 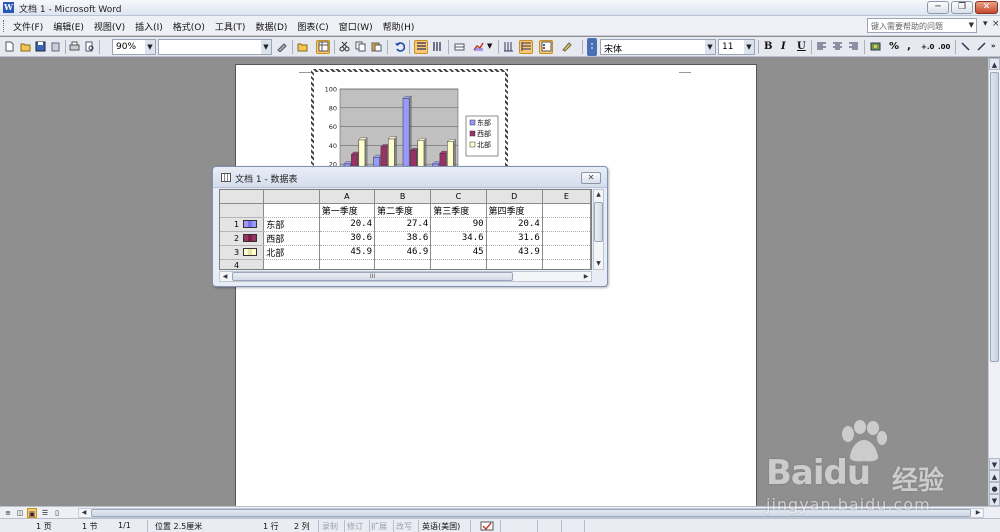 I want to click on align-right-icon, so click(x=853, y=46).